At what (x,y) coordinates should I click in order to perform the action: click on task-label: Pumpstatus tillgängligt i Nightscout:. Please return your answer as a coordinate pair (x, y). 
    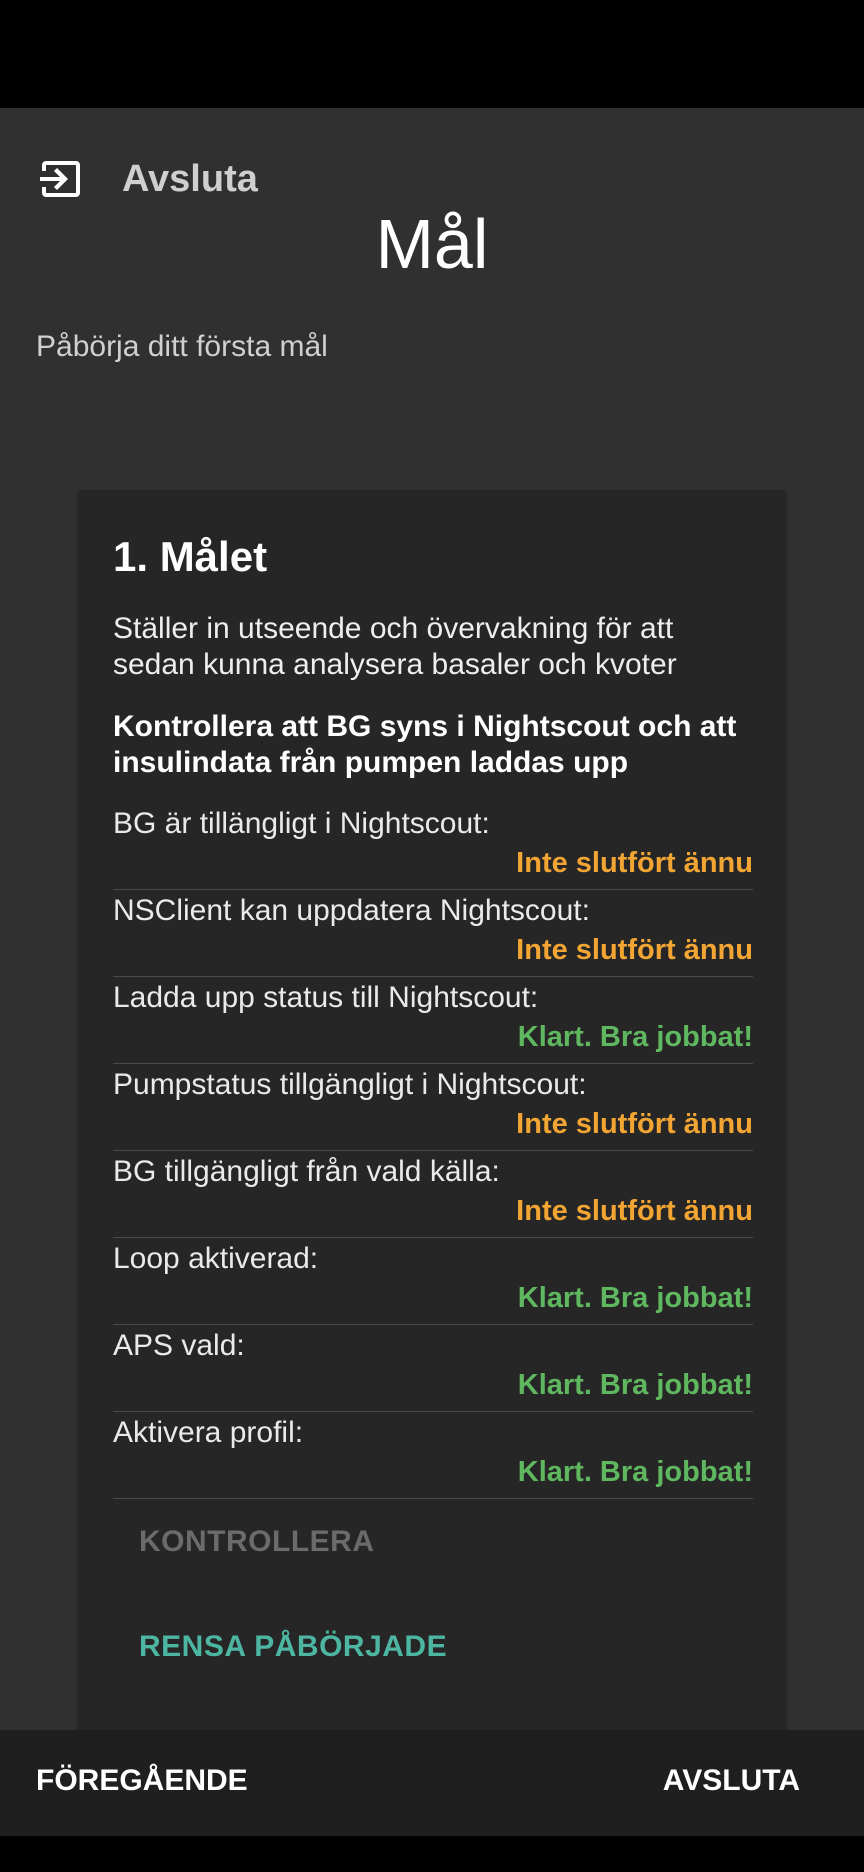
    Looking at the image, I should click on (350, 1084).